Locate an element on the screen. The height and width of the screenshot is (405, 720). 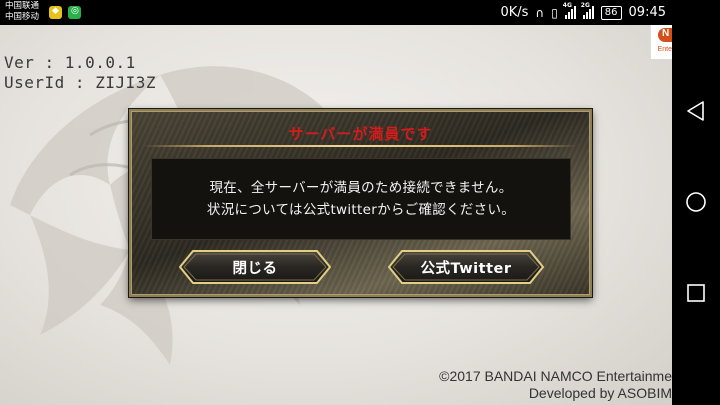
notification-wechat-icon: ◎ is located at coordinates (74, 12).